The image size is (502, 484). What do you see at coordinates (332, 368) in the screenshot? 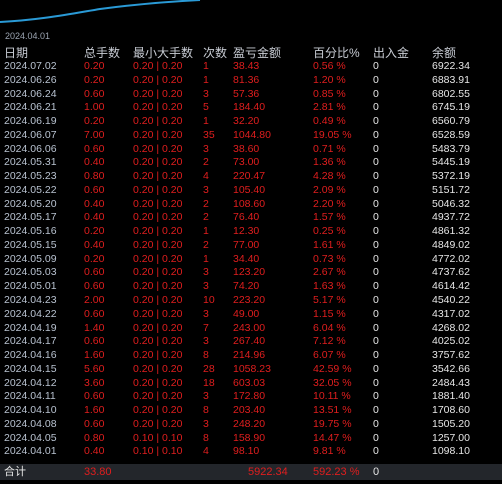
I see `row-pct: 42.59 %` at bounding box center [332, 368].